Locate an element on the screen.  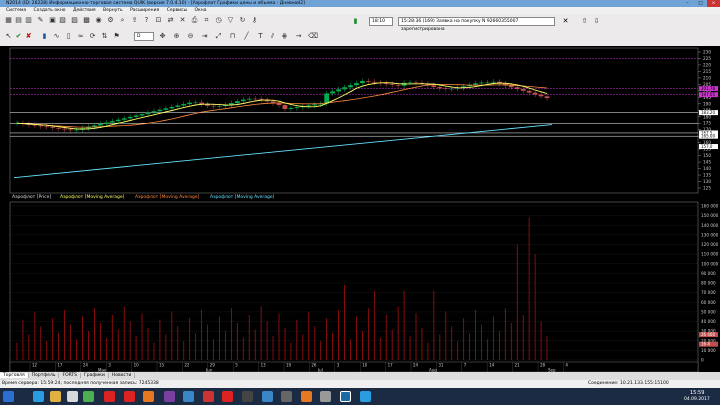
flag-icon: ⚑ is located at coordinates (116, 36).